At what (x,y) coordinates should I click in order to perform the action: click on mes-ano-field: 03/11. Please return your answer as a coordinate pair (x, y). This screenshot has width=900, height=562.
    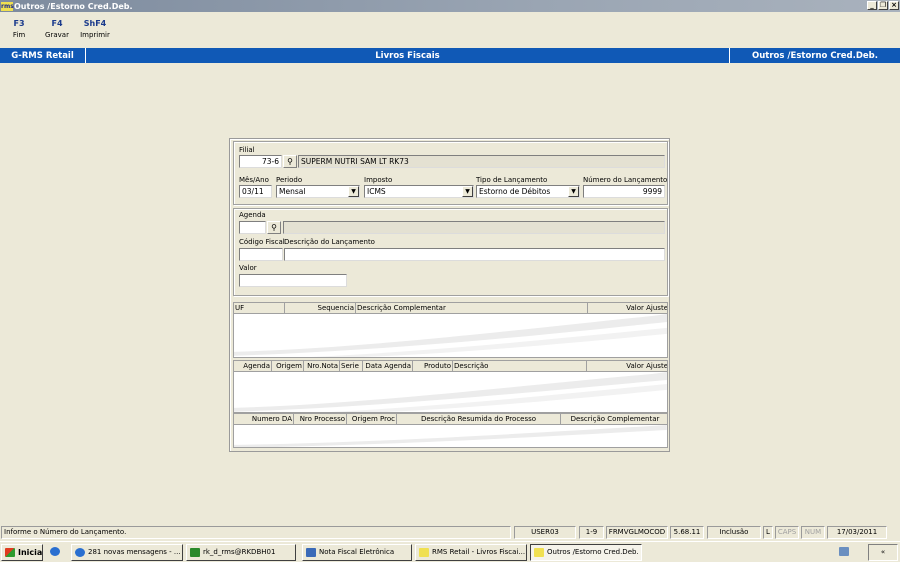
    Looking at the image, I should click on (255, 191).